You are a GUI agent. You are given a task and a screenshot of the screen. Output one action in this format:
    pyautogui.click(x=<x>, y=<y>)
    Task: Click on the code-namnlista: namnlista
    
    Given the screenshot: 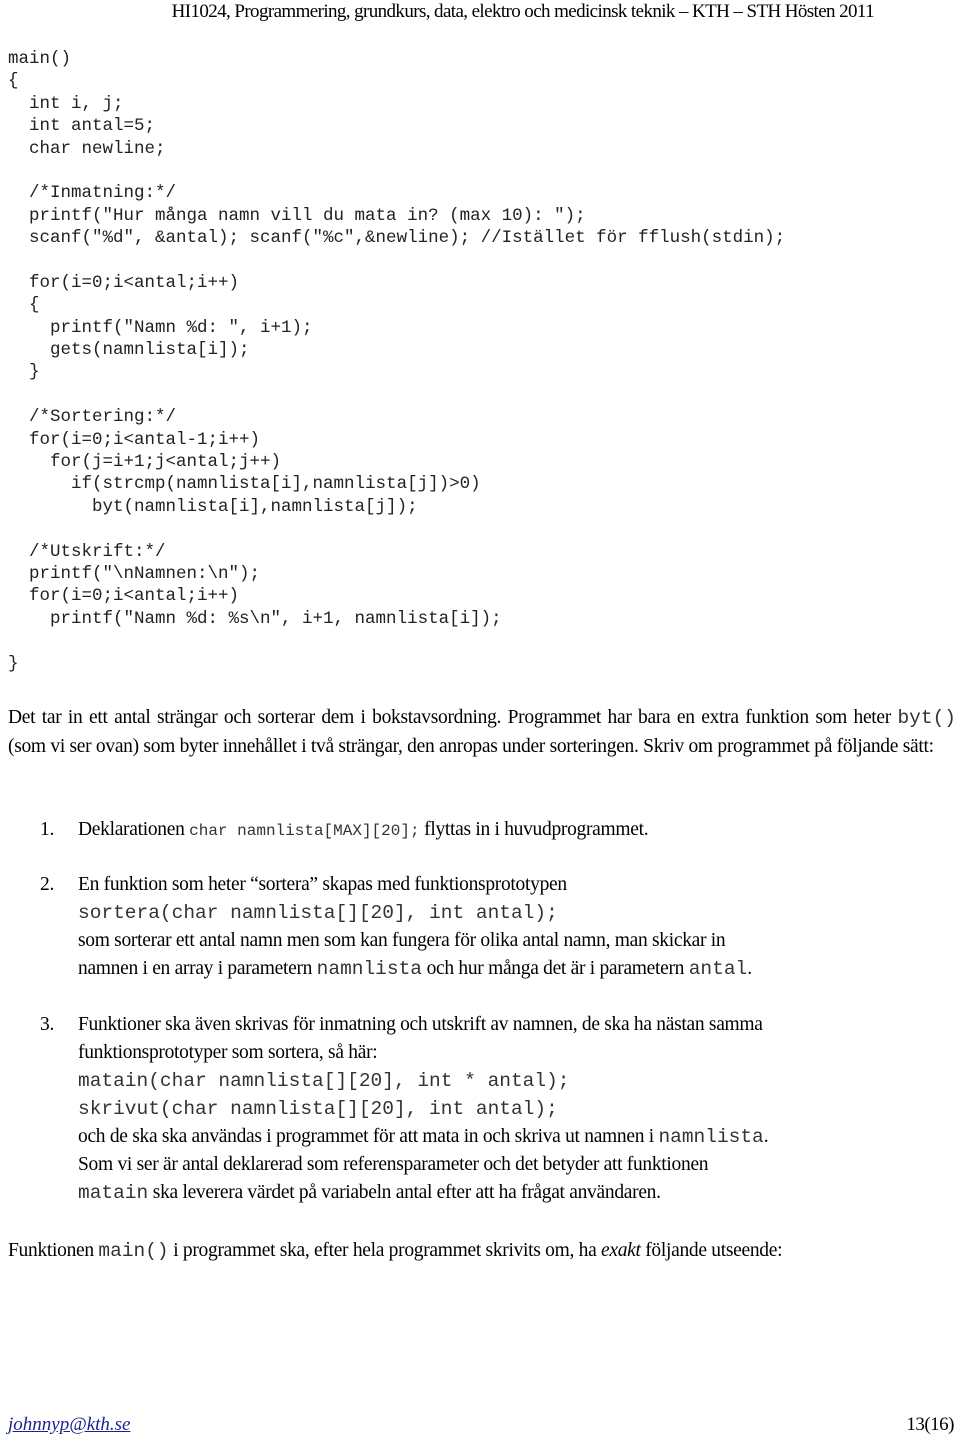 What is the action you would take?
    pyautogui.click(x=711, y=1136)
    